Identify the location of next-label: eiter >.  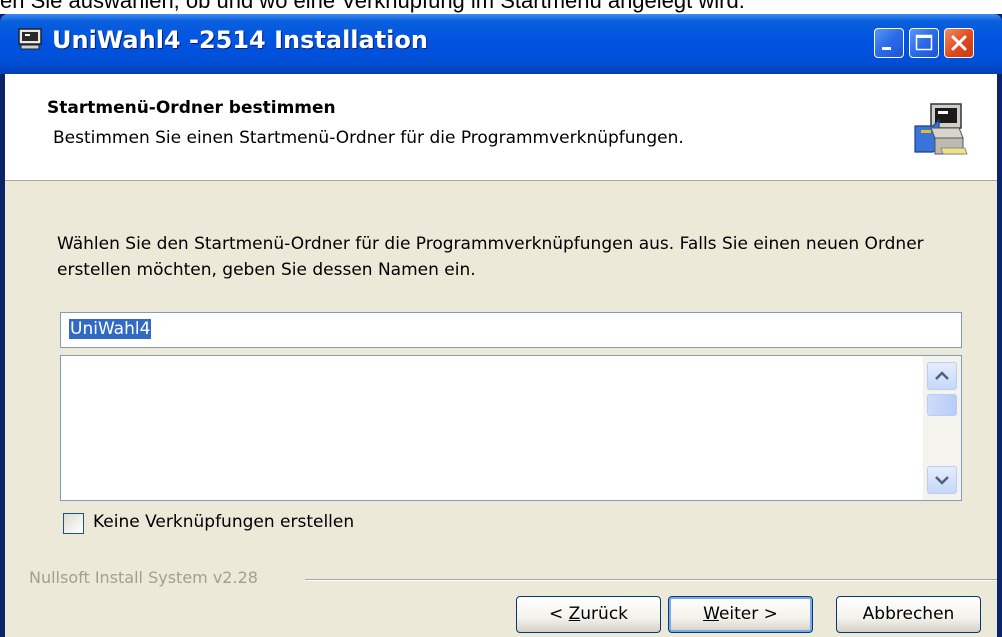
(748, 614).